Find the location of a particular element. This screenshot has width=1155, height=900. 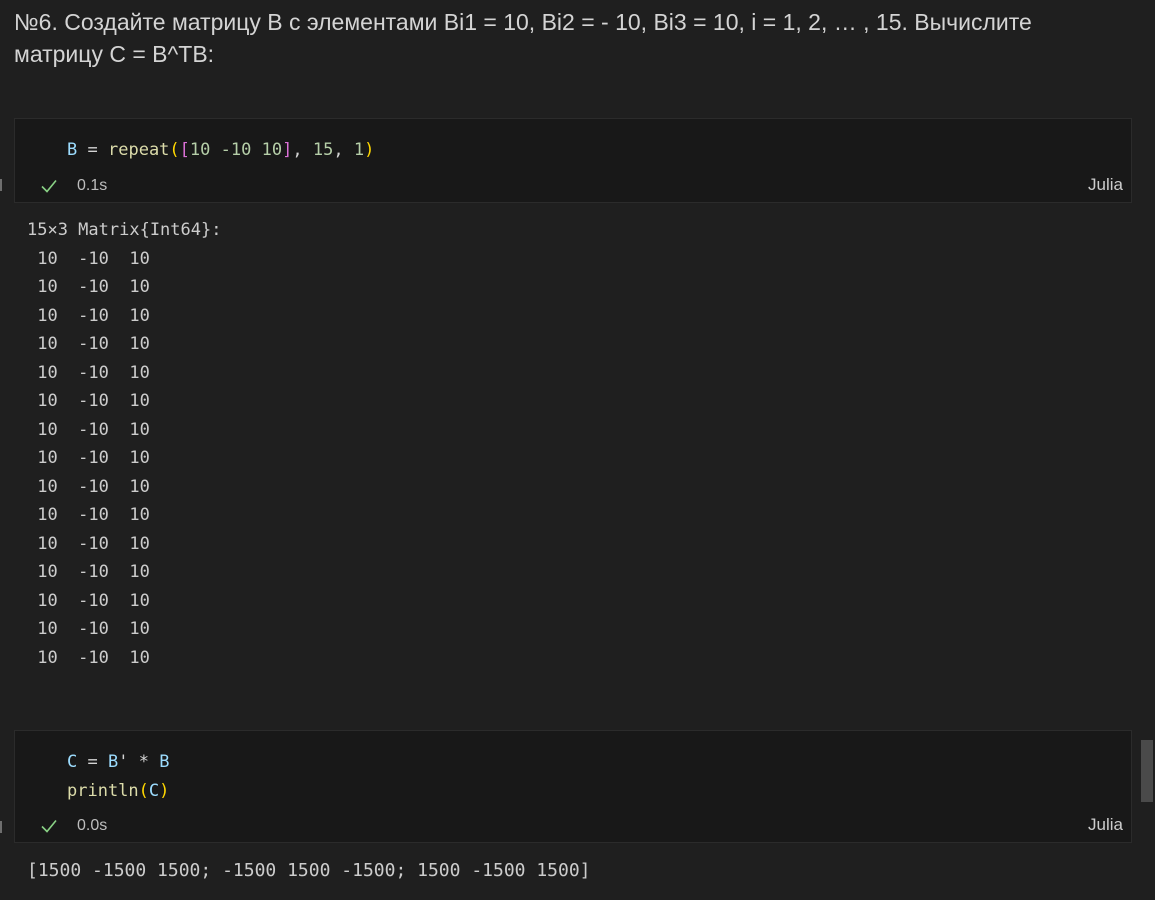

code-cell-2: C = B' * B println(C) 0.0s Julia is located at coordinates (573, 786).